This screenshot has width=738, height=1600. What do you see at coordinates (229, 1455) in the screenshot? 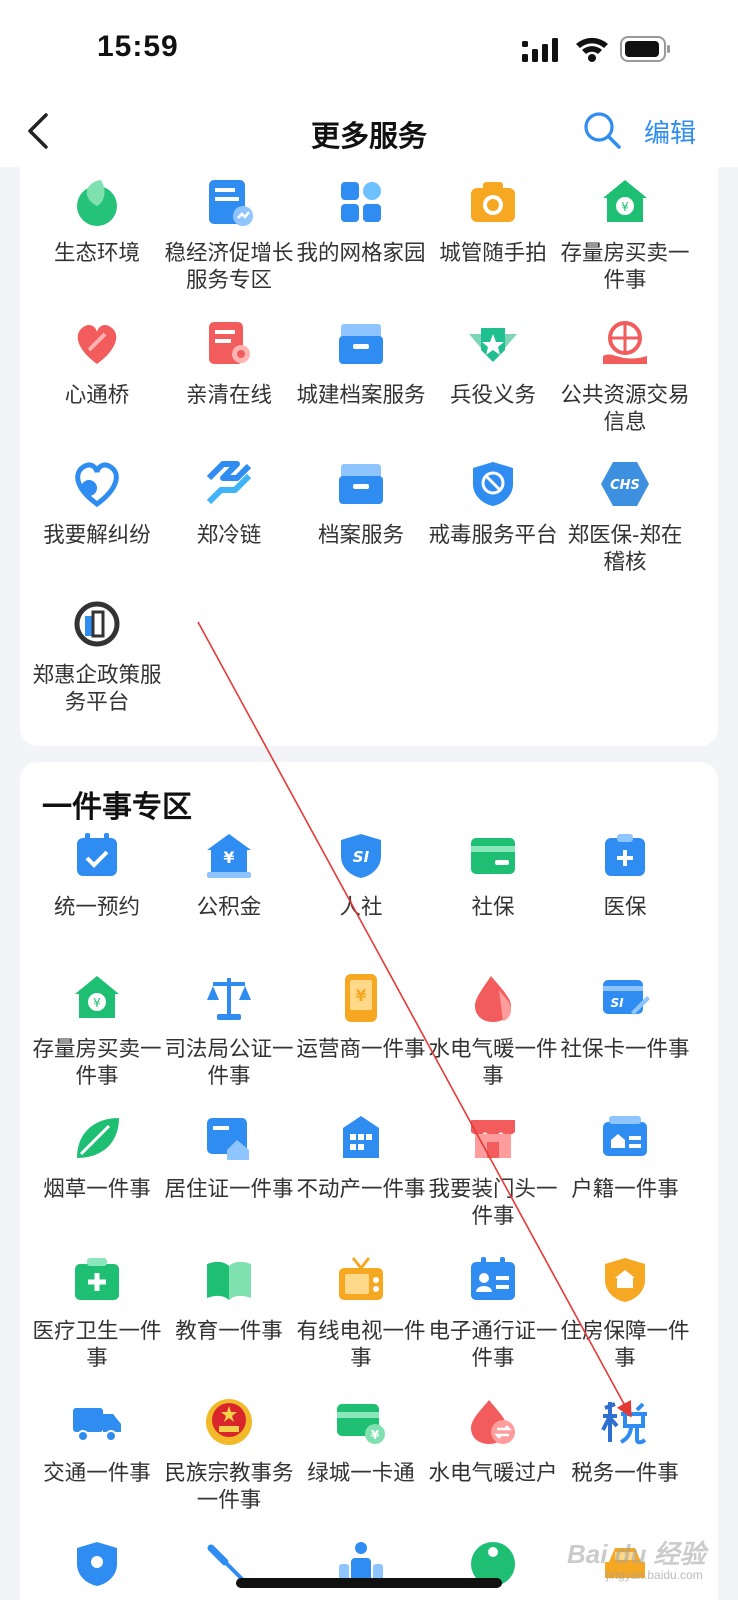
I see `service-item: 民族宗教事务一件事` at bounding box center [229, 1455].